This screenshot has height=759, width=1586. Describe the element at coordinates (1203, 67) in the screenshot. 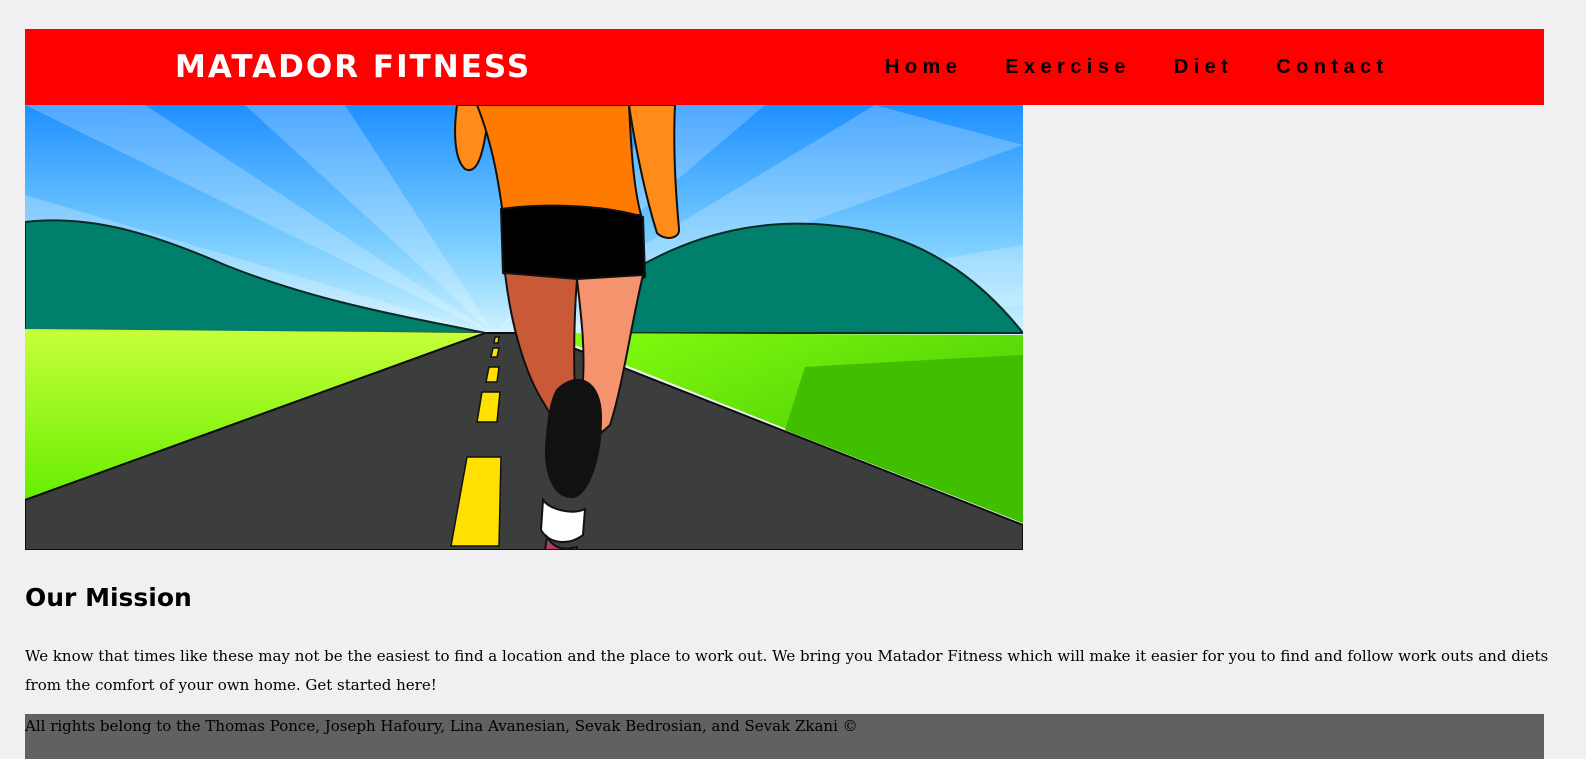

I see `nav-link-diet: Diet` at that location.